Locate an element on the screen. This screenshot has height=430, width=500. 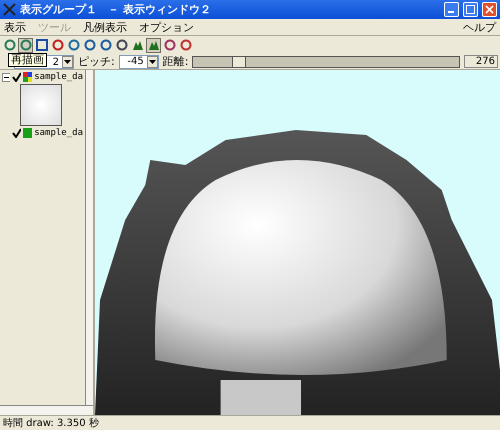
window-title: 表示グループ１ － 表示ウィンドウ２ is located at coordinates (116, 9).